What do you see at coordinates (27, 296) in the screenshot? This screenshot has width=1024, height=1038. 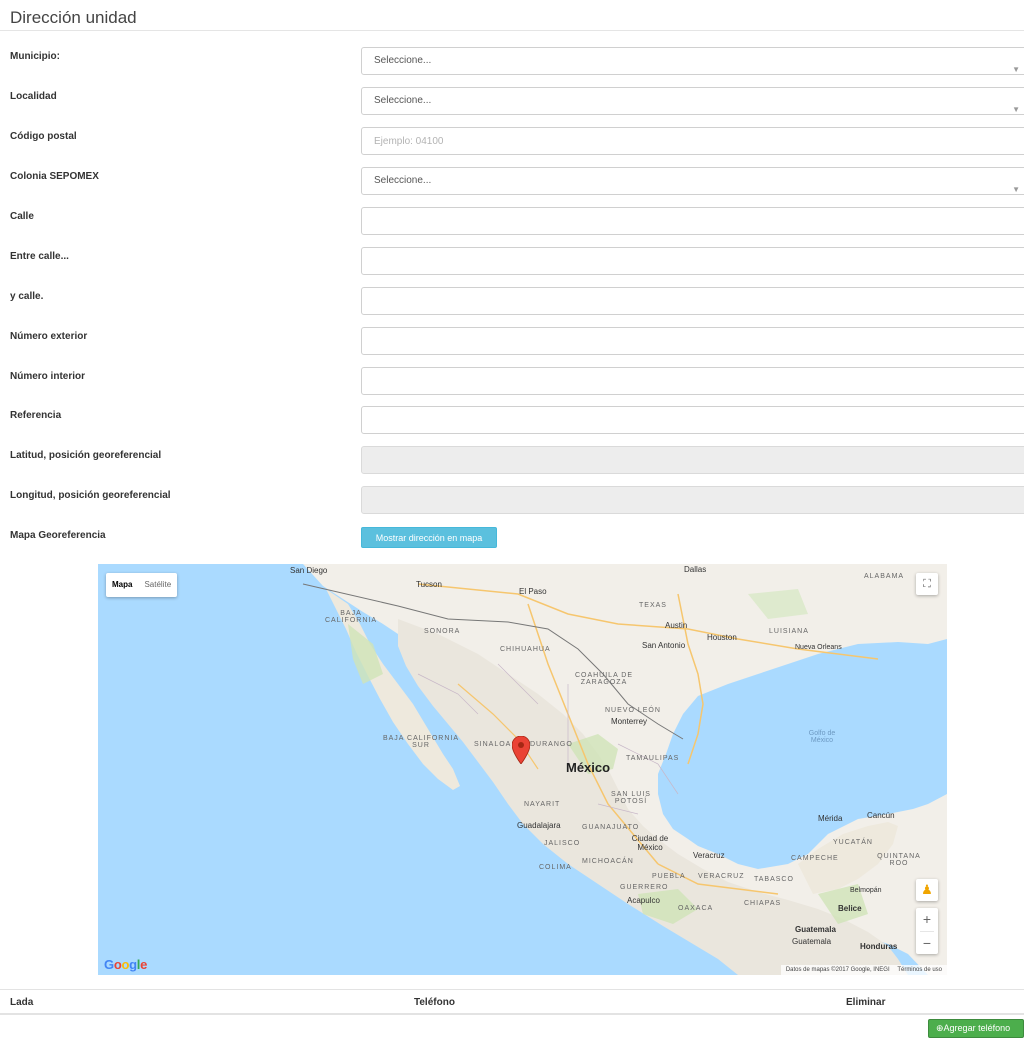 I see `y-calle-label: y calle.` at bounding box center [27, 296].